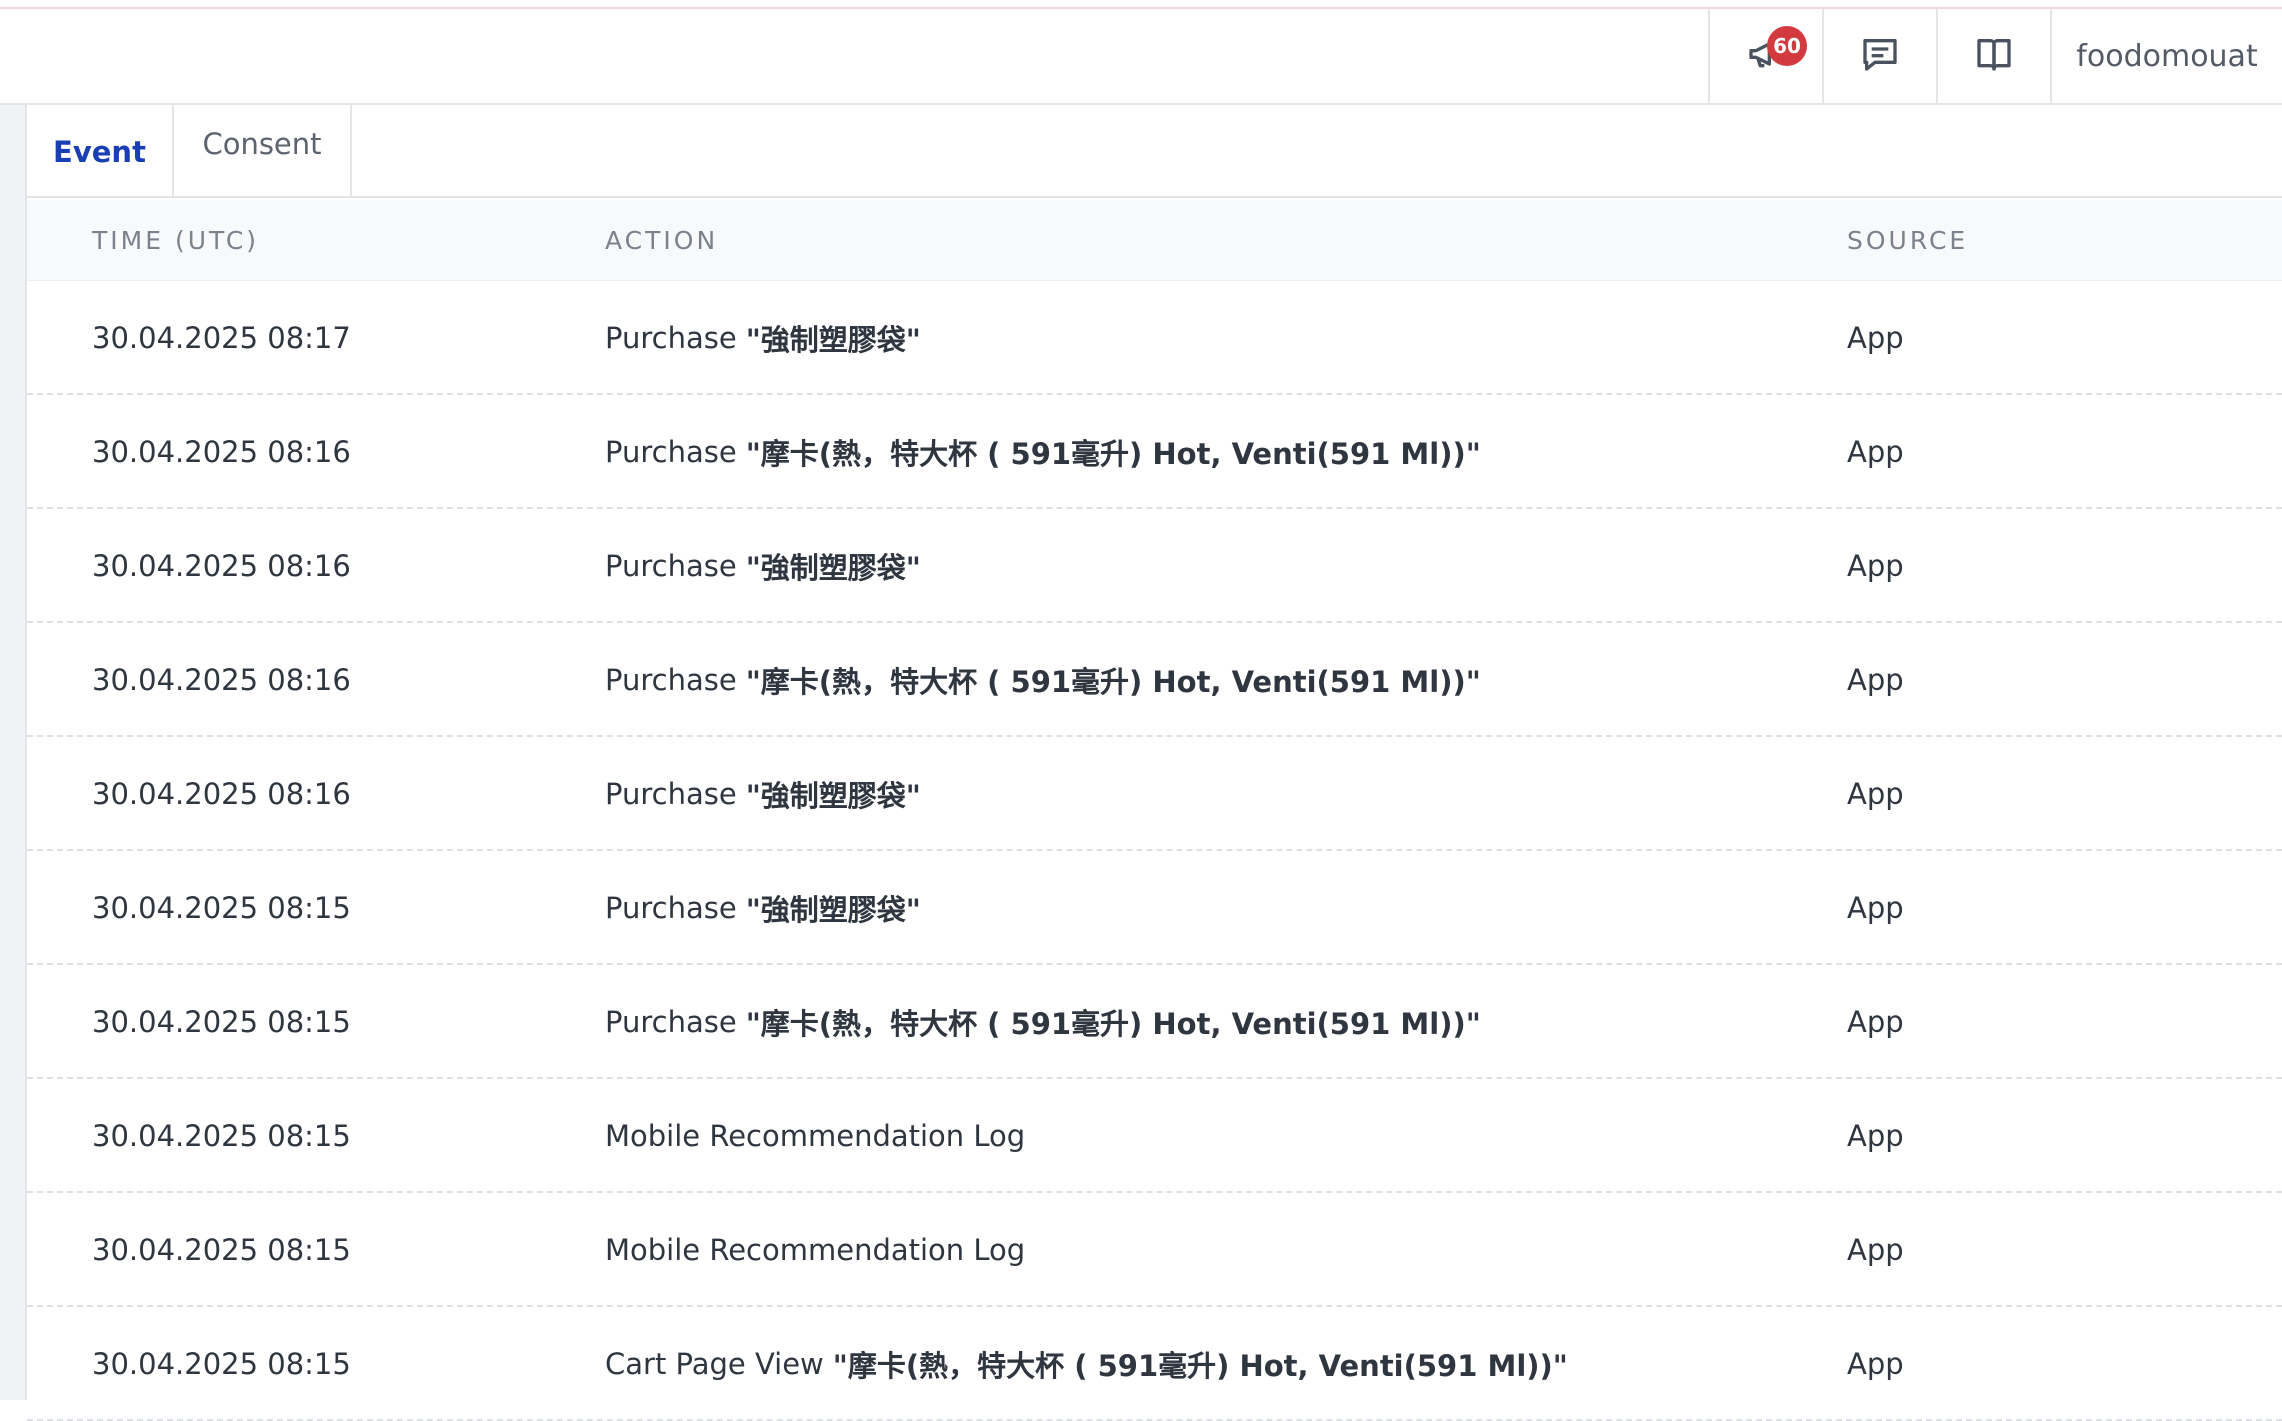  I want to click on column-header-source: SOURCE, so click(1907, 240).